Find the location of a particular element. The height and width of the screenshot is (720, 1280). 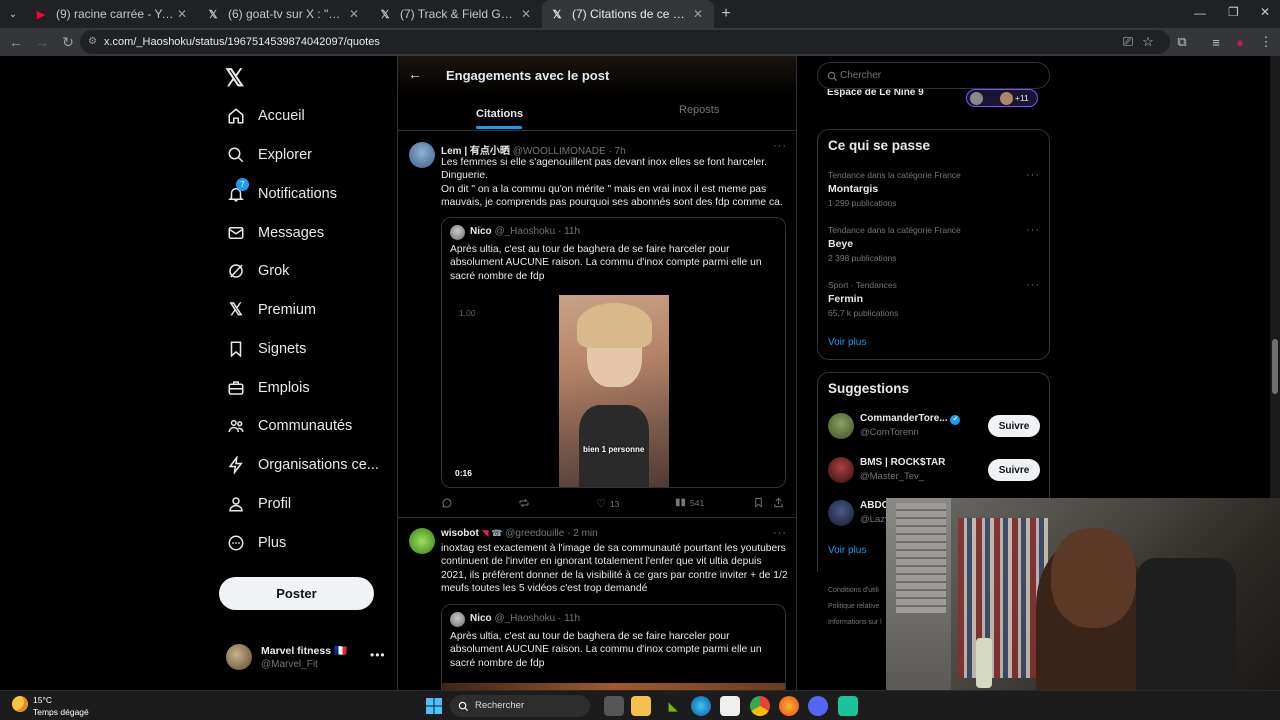

tab-track-field: 𝕏 (7) Track & Field Gazette sur X ✕ is located at coordinates (456, 14).